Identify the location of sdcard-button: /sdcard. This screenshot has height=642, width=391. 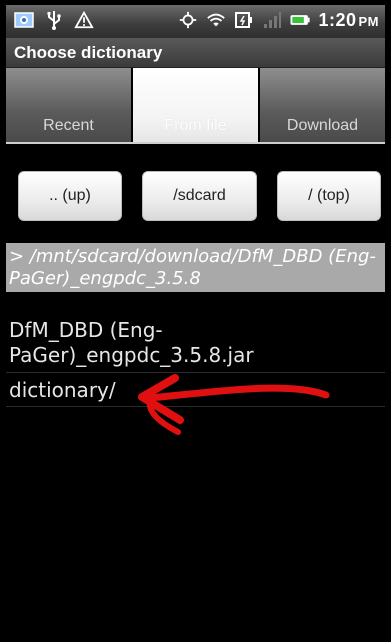
(199, 196).